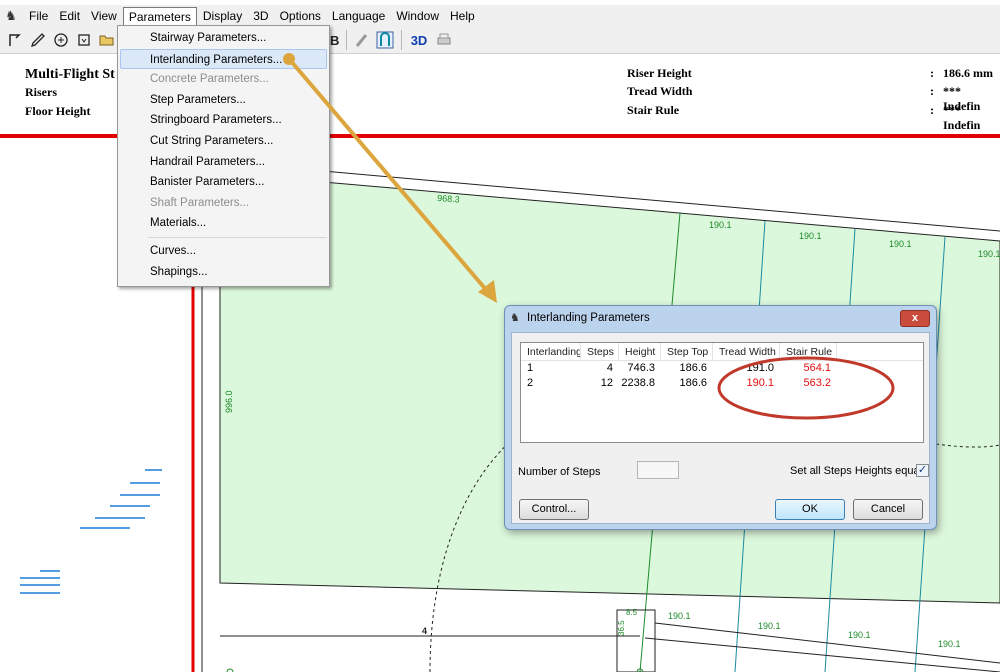 This screenshot has width=1000, height=672. What do you see at coordinates (15, 40) in the screenshot?
I see `stair-start-icon` at bounding box center [15, 40].